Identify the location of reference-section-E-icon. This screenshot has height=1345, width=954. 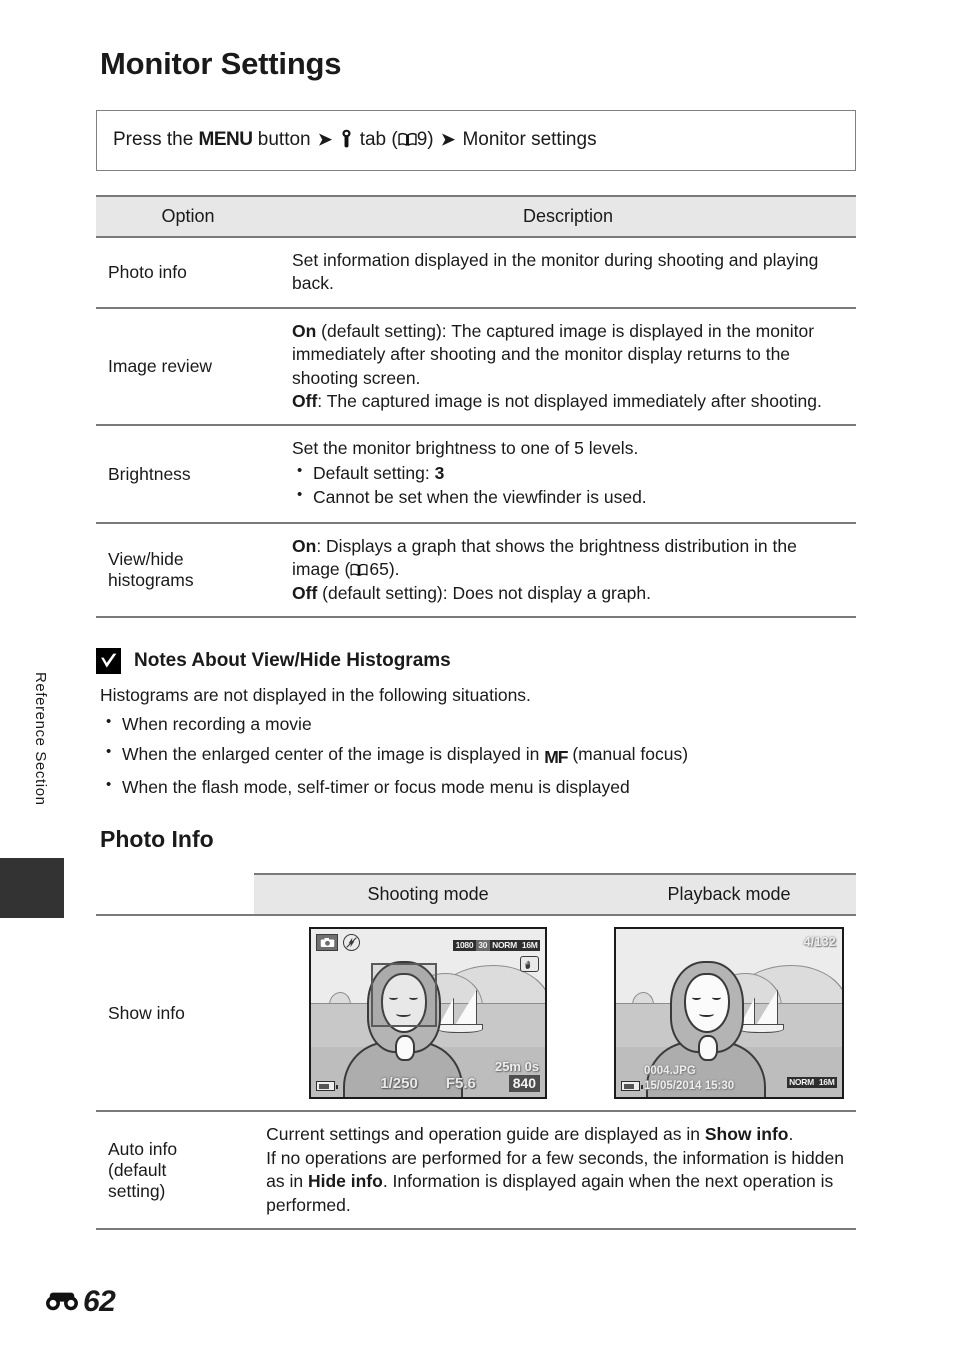
(62, 1302).